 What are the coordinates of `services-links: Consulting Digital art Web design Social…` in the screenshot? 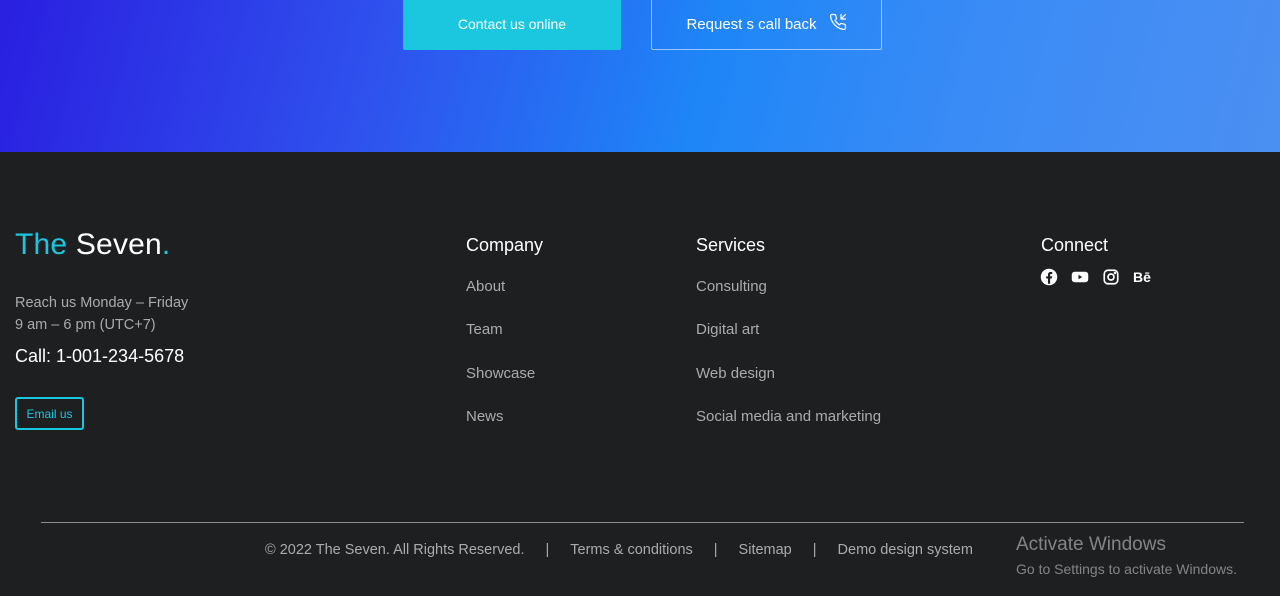 It's located at (788, 363).